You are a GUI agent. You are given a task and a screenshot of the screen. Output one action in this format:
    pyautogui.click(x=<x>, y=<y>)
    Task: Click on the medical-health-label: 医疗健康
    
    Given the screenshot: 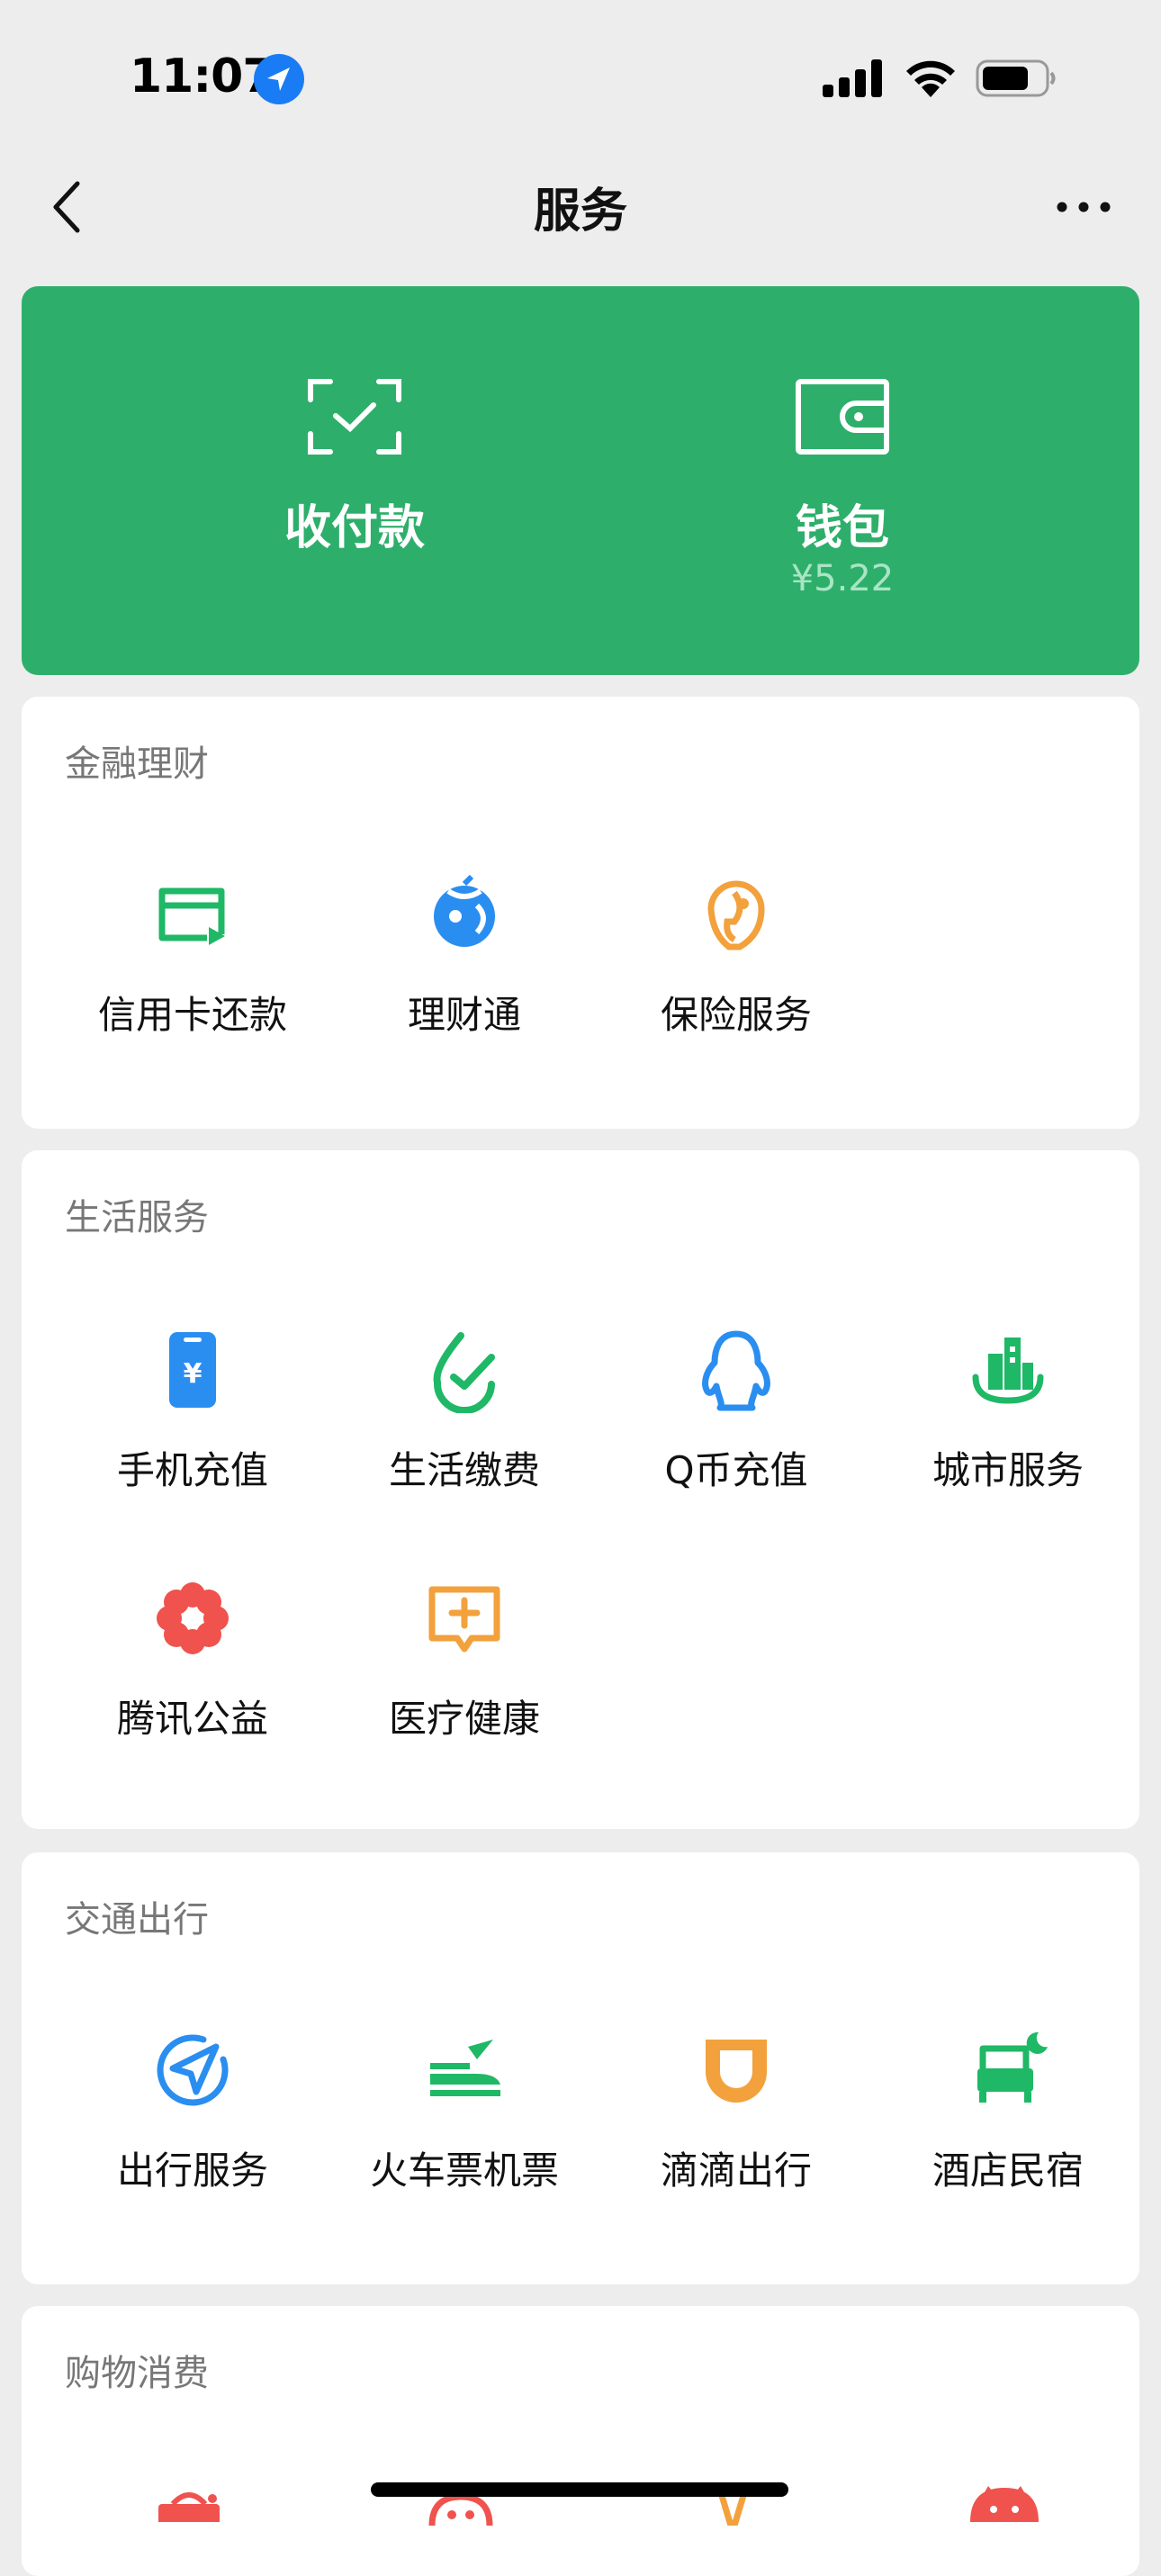 What is the action you would take?
    pyautogui.click(x=464, y=1719)
    